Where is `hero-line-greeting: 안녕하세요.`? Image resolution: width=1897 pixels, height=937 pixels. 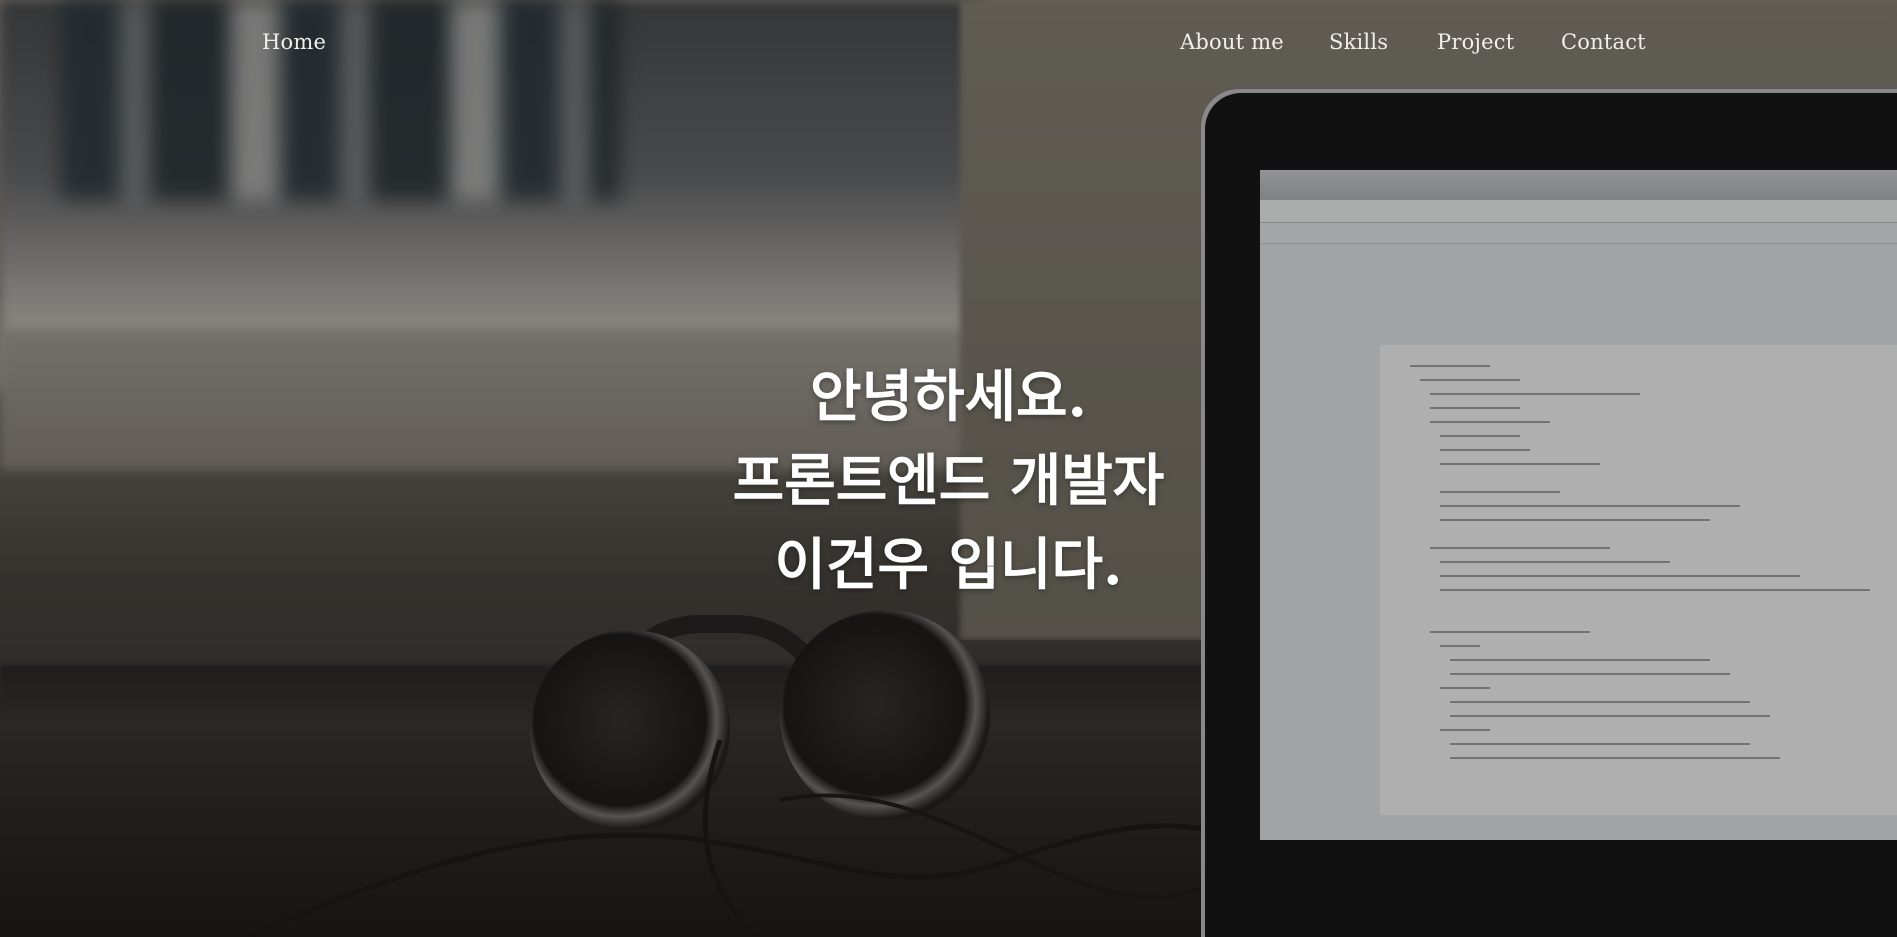 hero-line-greeting: 안녕하세요. is located at coordinates (948, 397).